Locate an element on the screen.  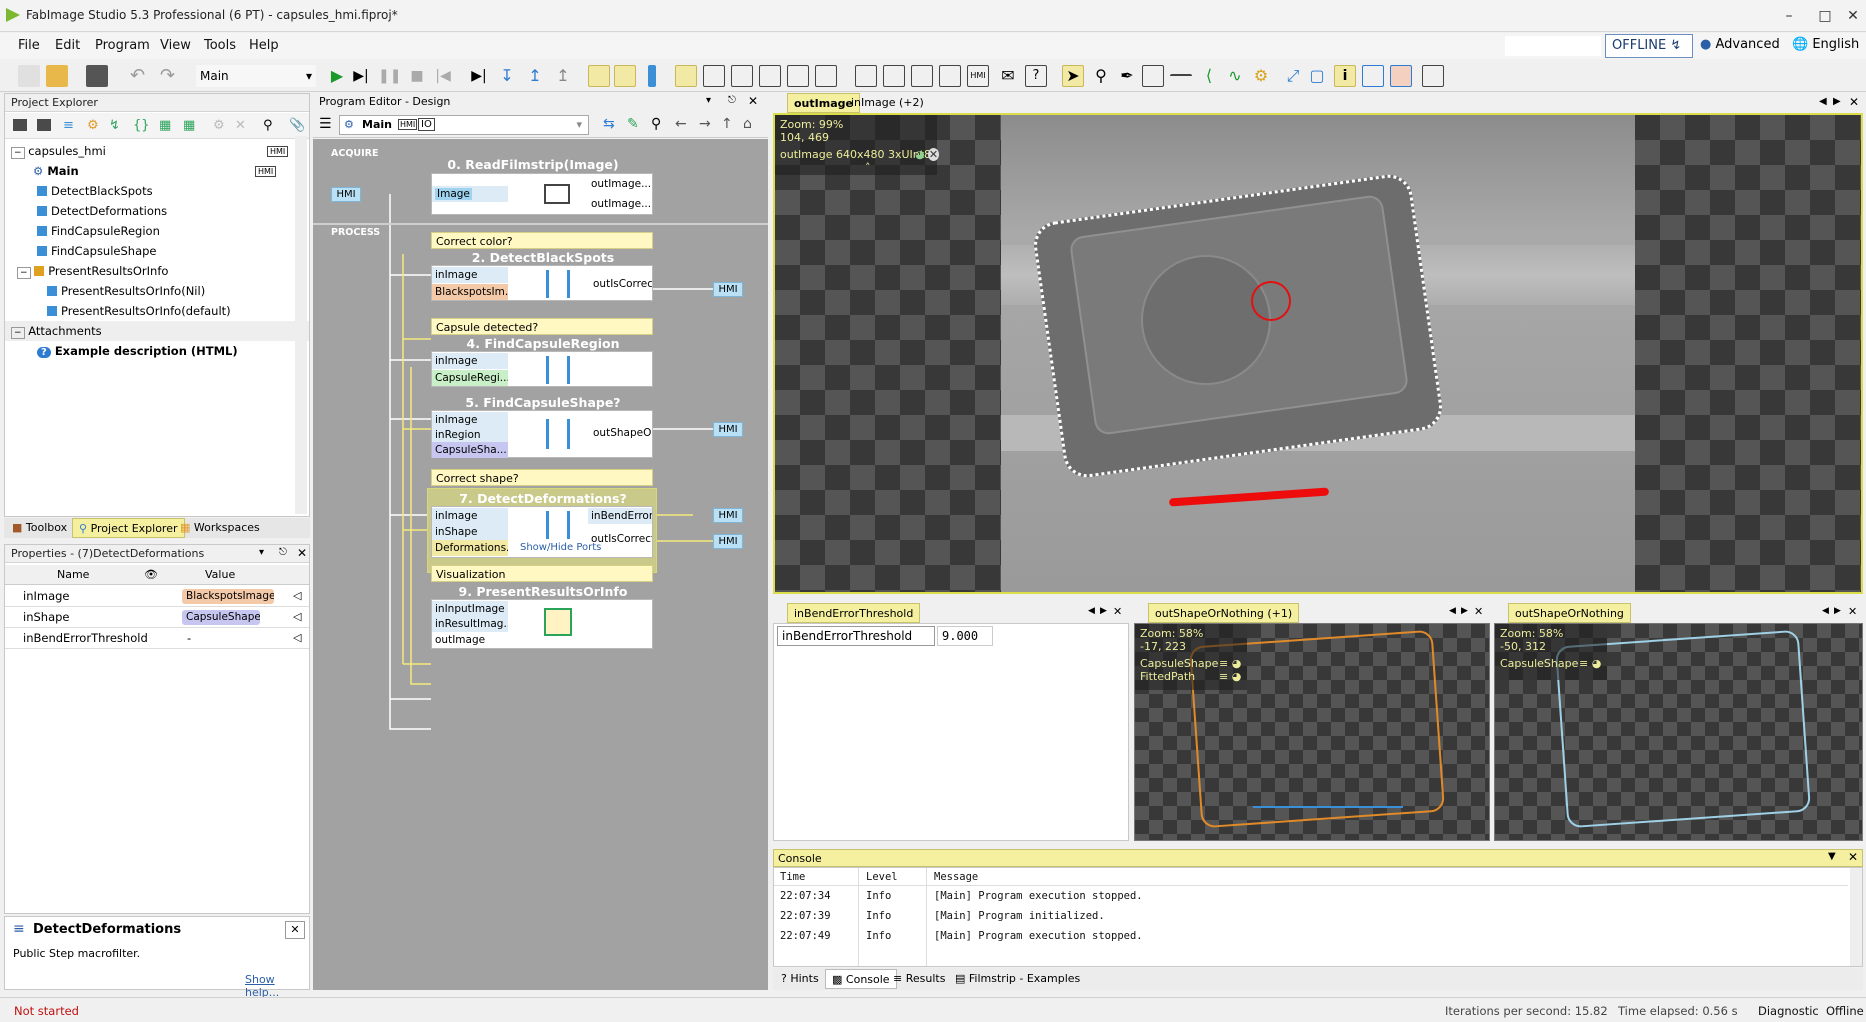
table-icon is located at coordinates (1373, 76).